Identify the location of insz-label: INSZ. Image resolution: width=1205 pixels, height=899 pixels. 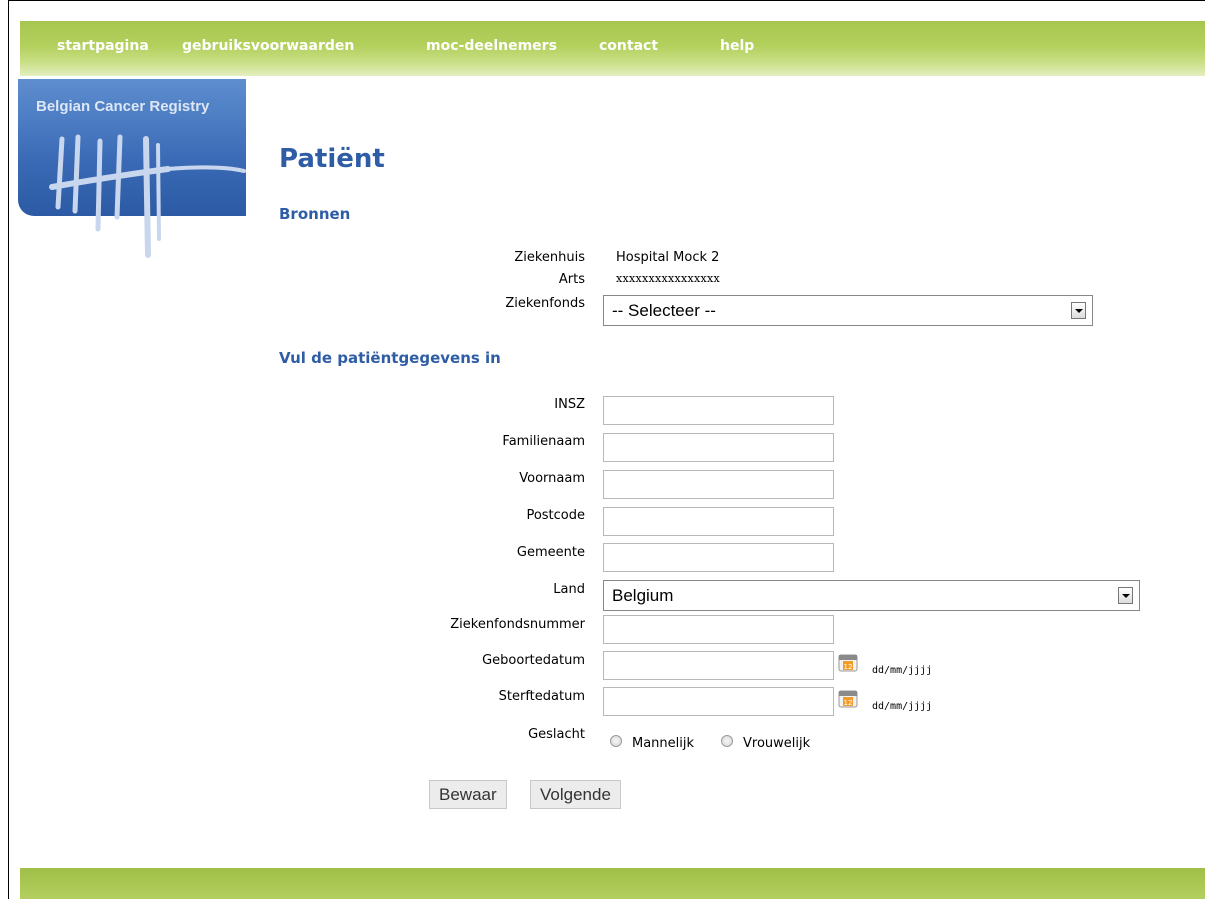
(569, 404).